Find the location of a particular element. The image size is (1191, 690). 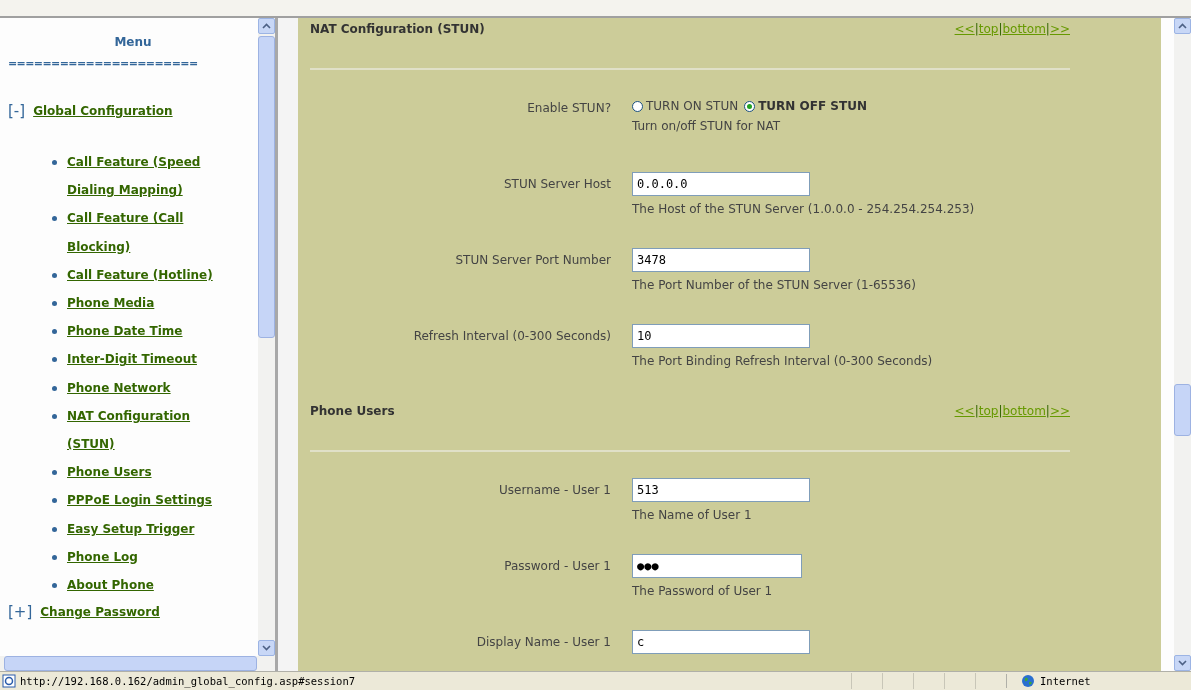

menu-link: Call Feature (Speed Dialing Mapping) is located at coordinates (147, 176).